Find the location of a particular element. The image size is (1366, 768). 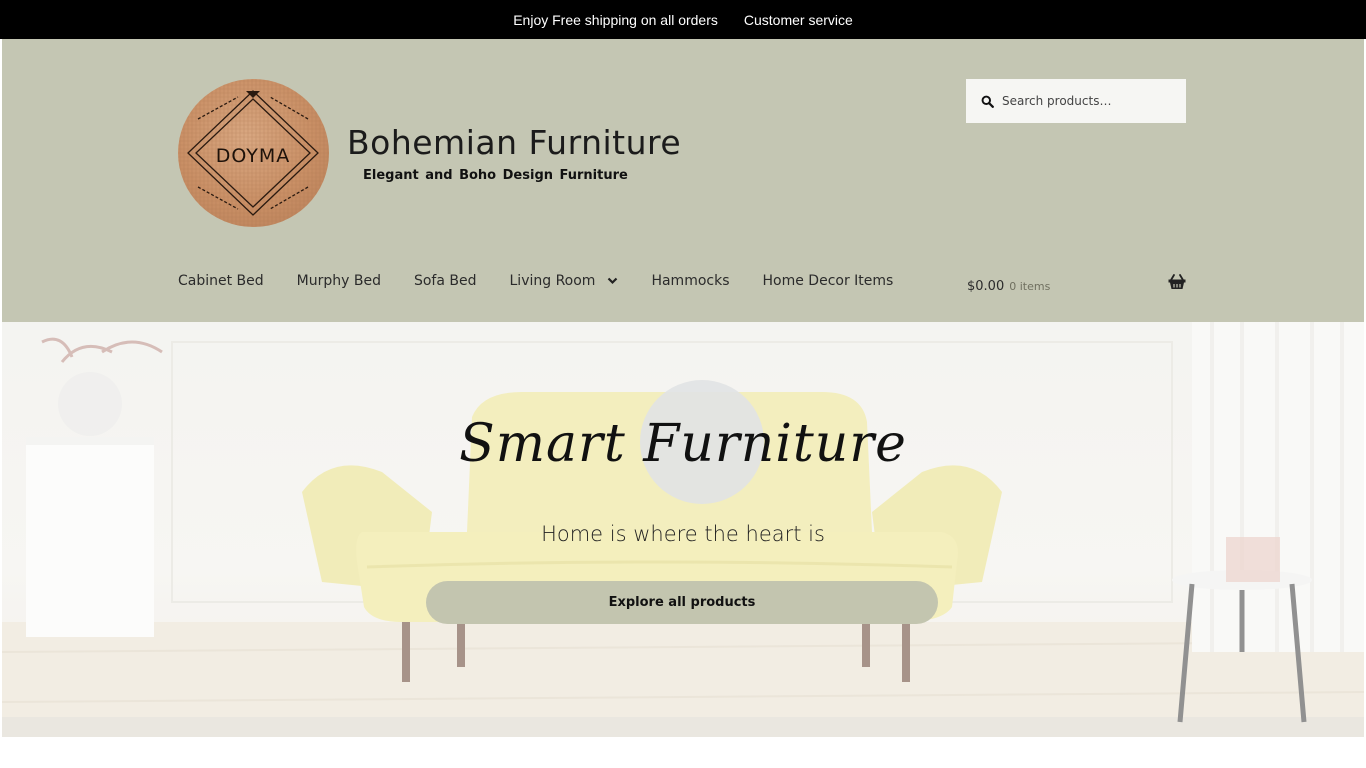

basket-icon is located at coordinates (1177, 282).